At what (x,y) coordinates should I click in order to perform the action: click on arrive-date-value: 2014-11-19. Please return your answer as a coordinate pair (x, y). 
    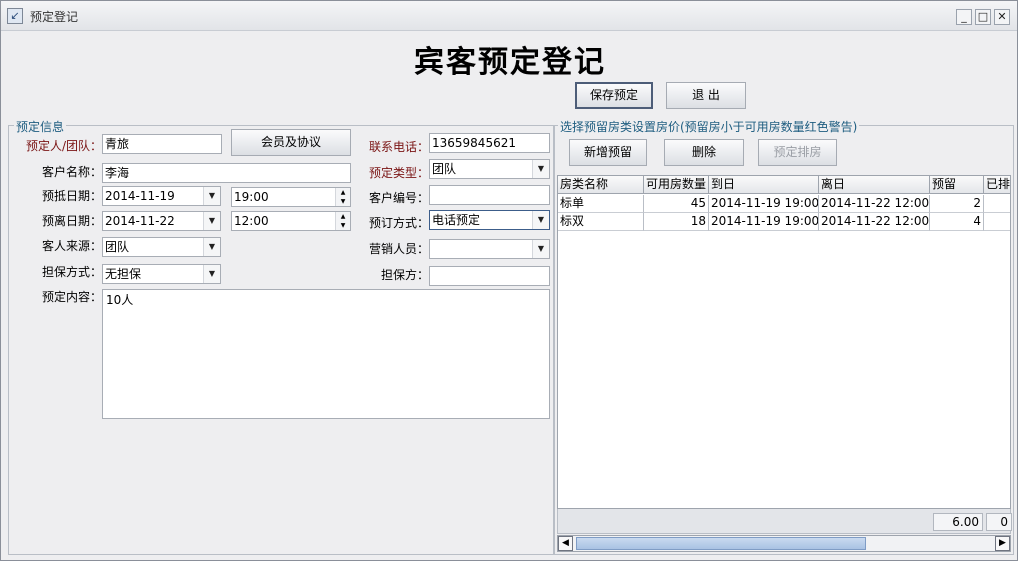
    Looking at the image, I should click on (140, 196).